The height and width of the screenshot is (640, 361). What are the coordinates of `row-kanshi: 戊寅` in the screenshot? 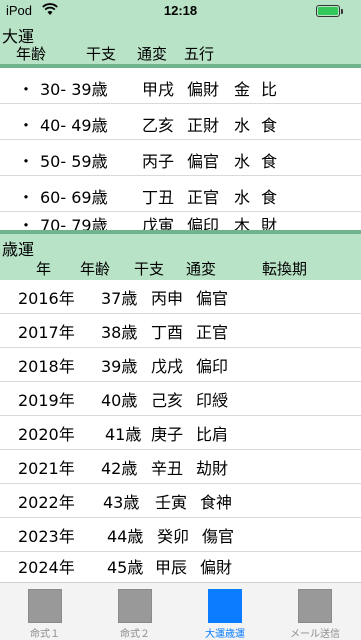 It's located at (158, 224).